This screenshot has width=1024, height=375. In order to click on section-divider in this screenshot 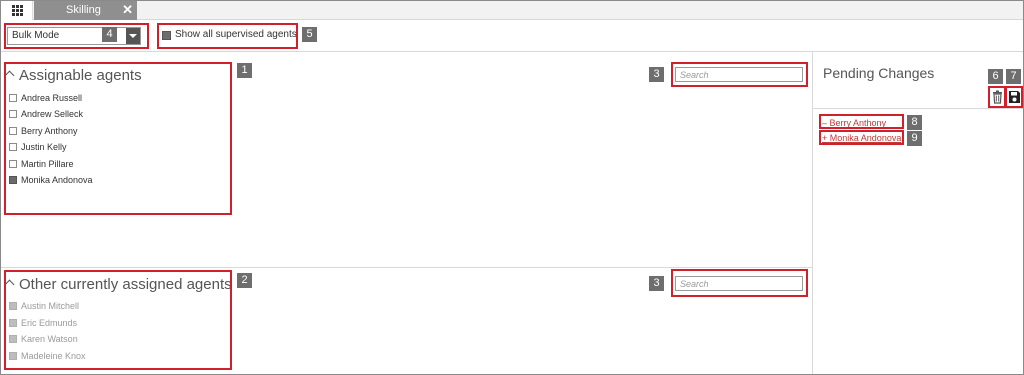, I will do `click(406, 267)`.